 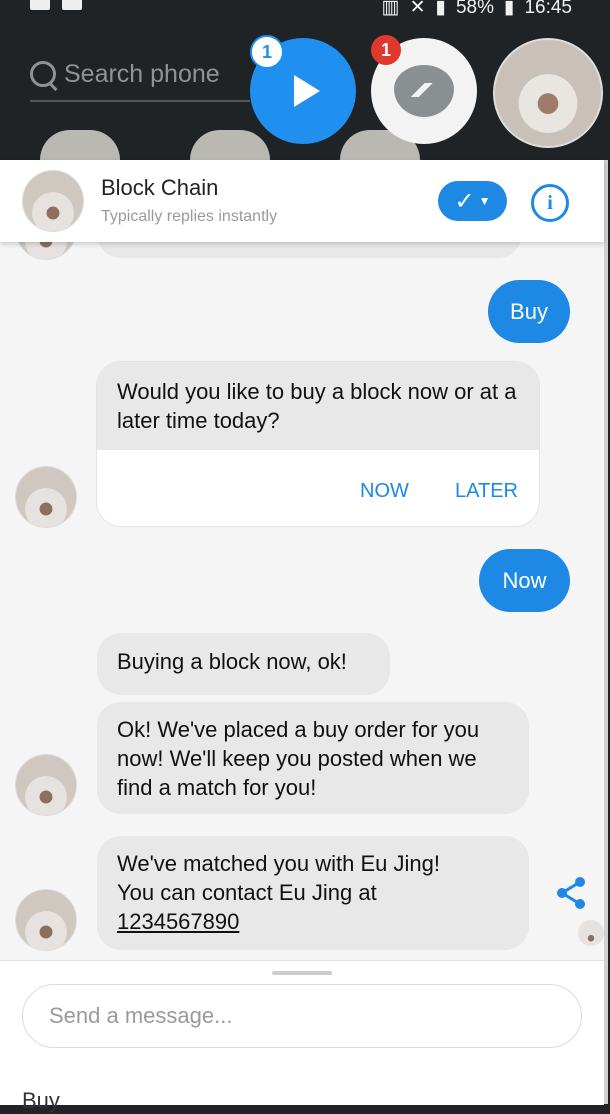 I want to click on clock: 16:45, so click(x=548, y=9).